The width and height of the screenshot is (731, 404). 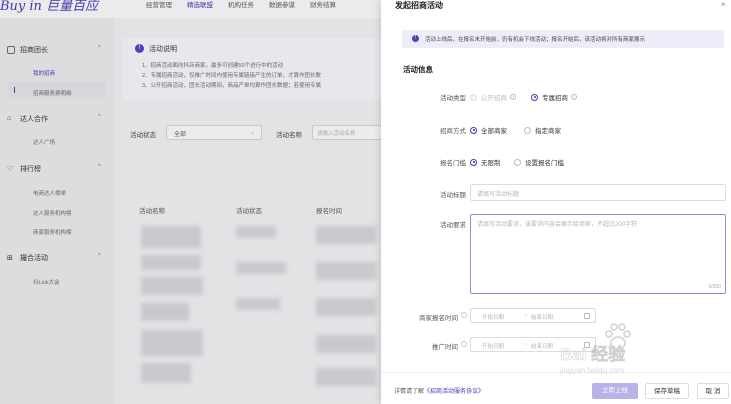 I want to click on sidebar-group-influencer: ⌂ 达人合作 ^, so click(x=54, y=119).